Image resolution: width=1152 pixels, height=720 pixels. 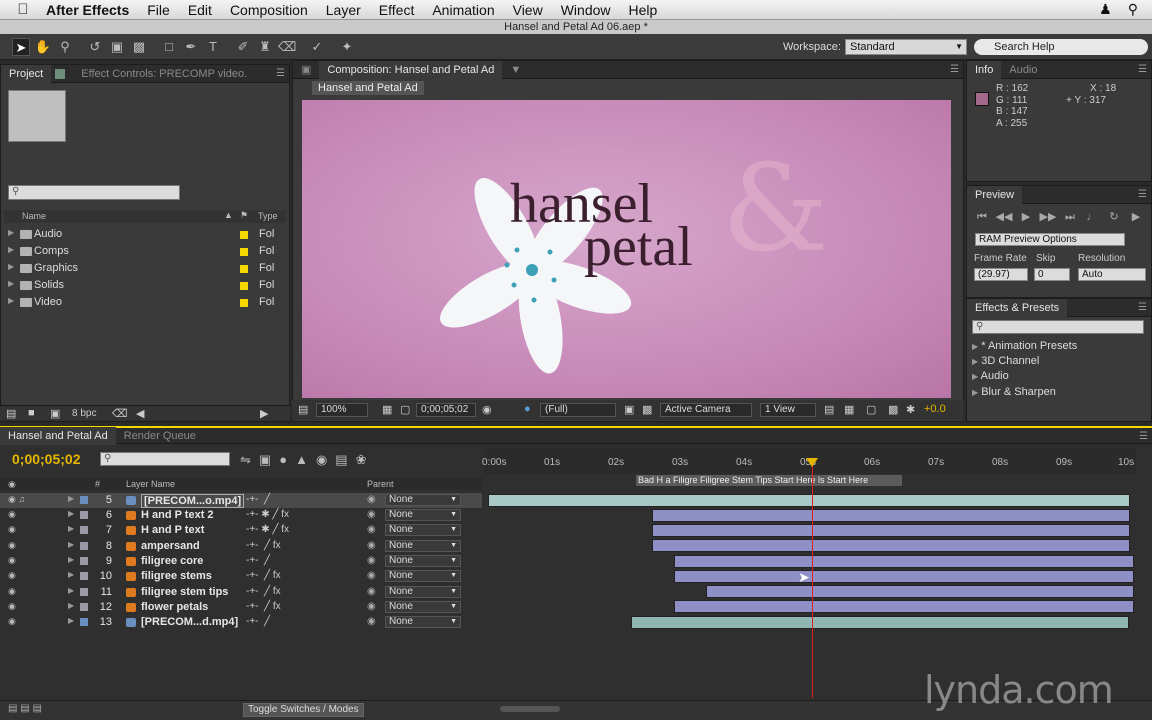 I want to click on view-layout-dropdown: 1 View, so click(x=788, y=410).